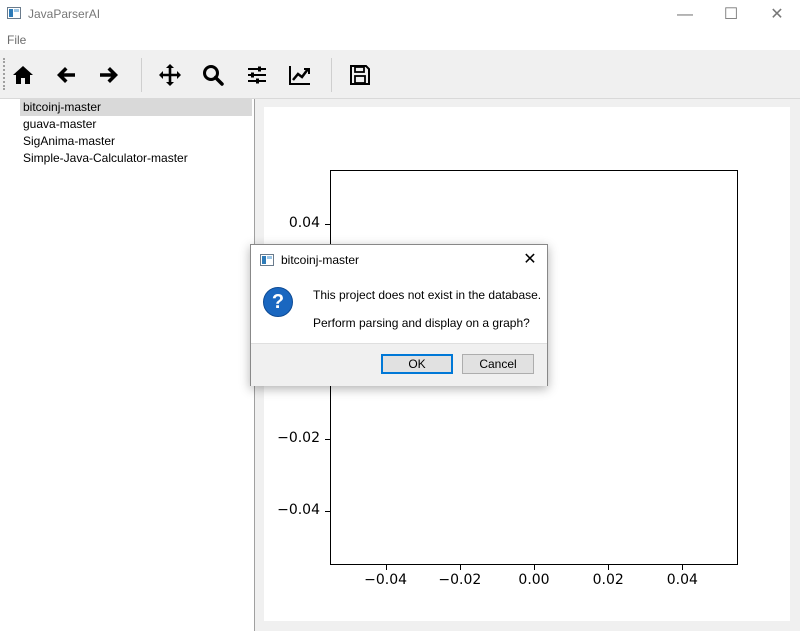  What do you see at coordinates (298, 438) in the screenshot?
I see `y-tick-label: −0.02` at bounding box center [298, 438].